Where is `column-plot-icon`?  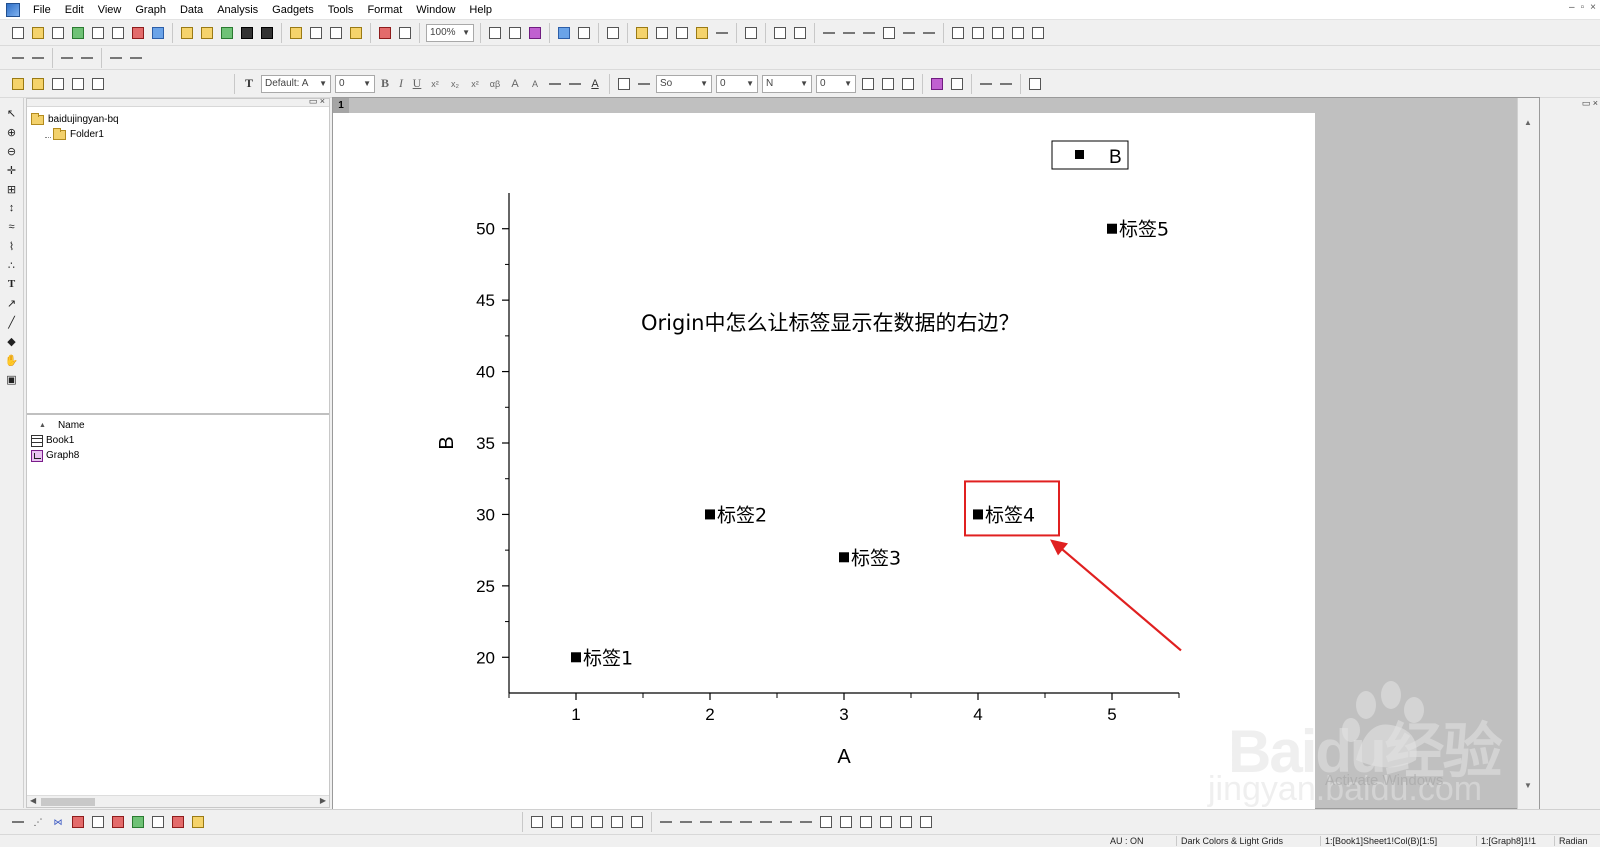 column-plot-icon is located at coordinates (78, 822).